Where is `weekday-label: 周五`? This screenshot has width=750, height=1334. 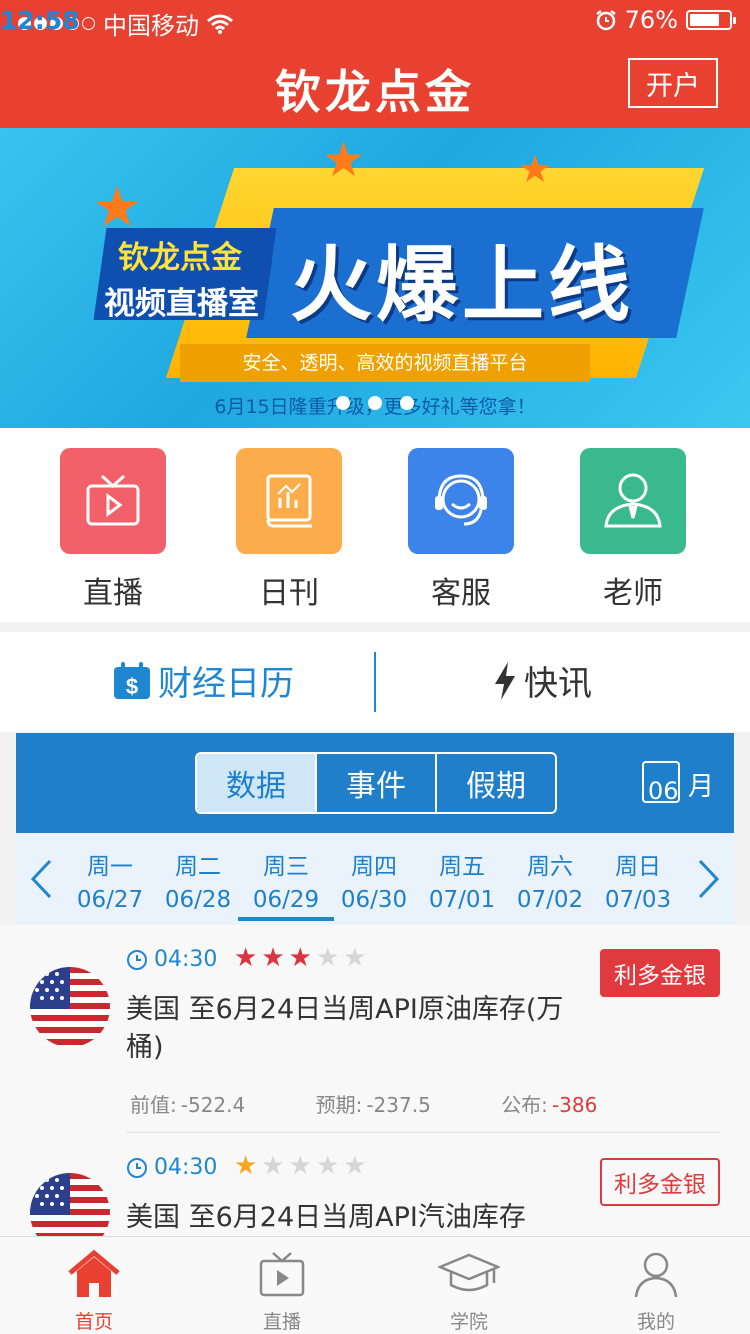
weekday-label: 周五 is located at coordinates (462, 867).